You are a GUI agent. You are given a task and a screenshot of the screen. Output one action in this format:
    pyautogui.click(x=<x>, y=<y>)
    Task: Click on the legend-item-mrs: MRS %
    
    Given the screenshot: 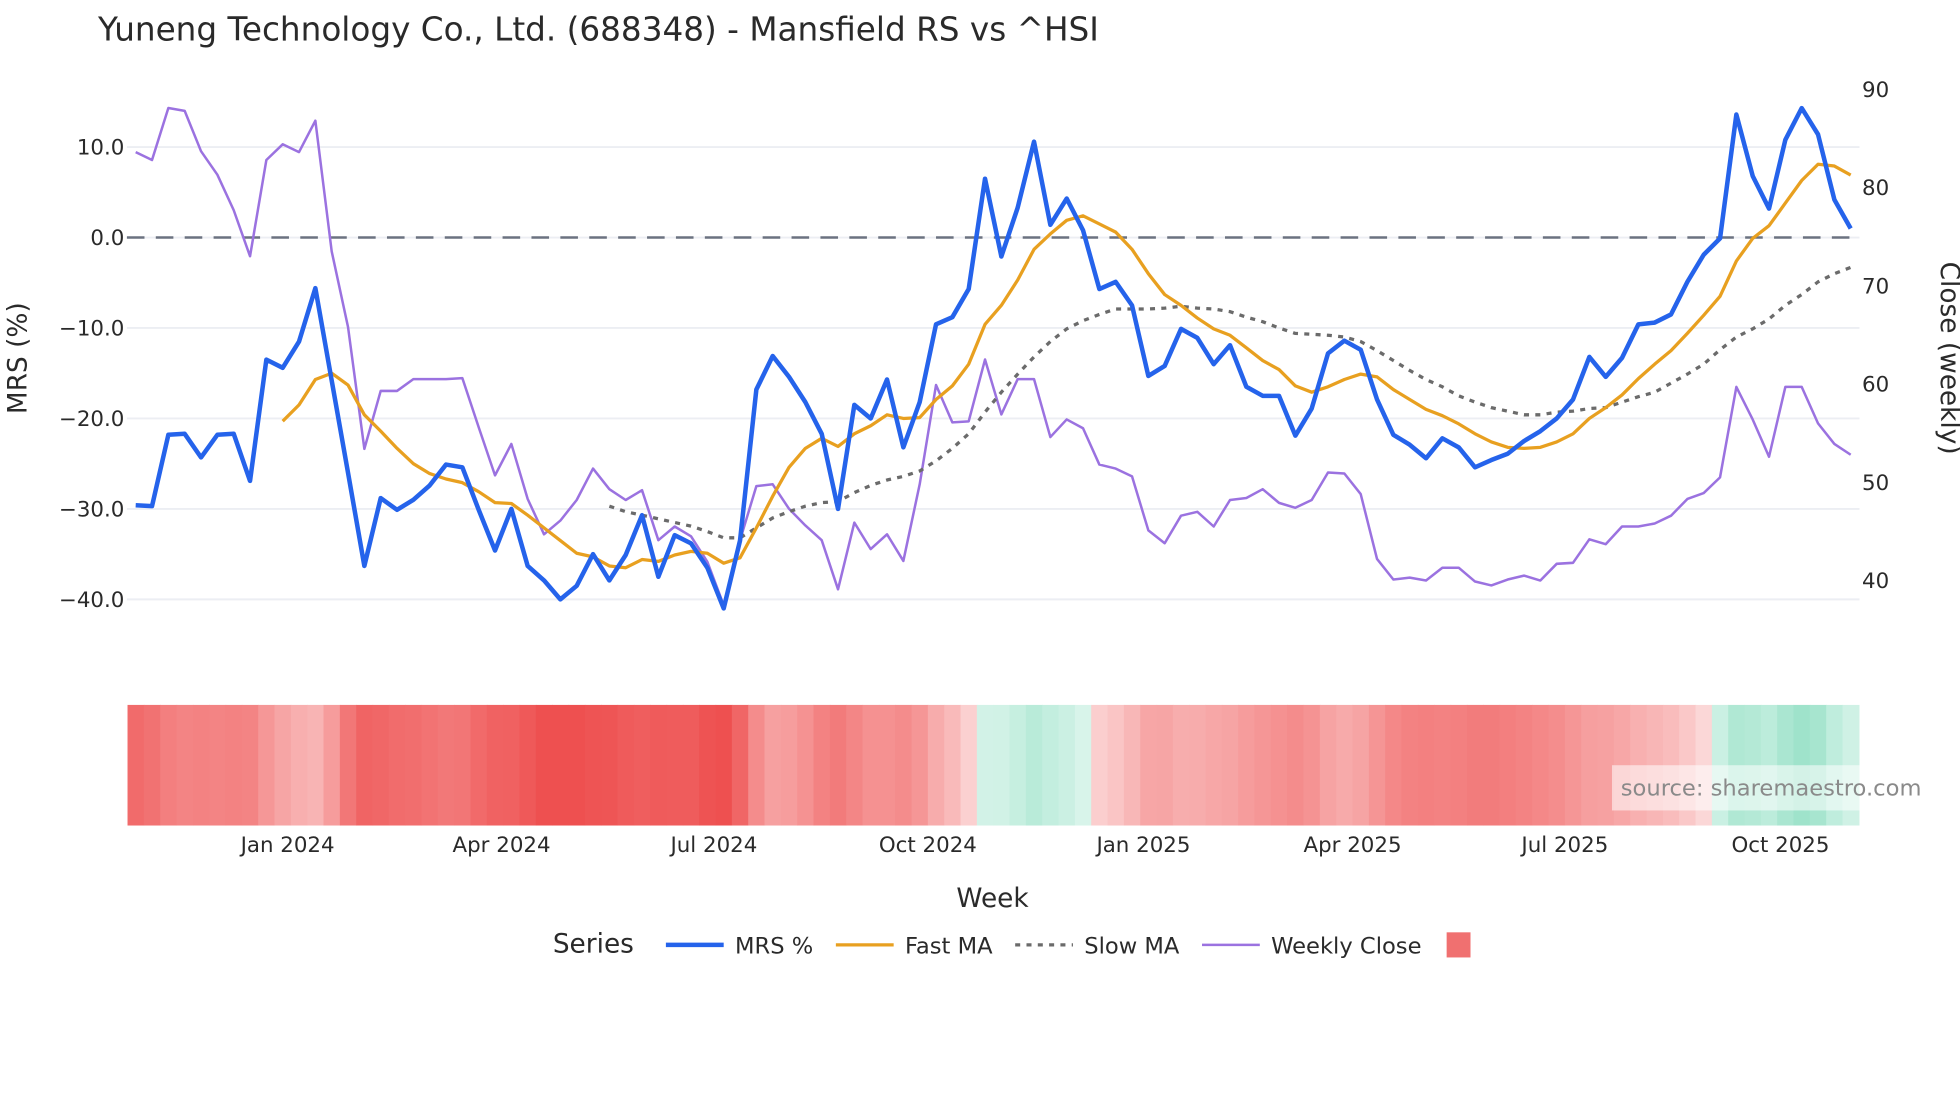 What is the action you would take?
    pyautogui.click(x=739, y=947)
    